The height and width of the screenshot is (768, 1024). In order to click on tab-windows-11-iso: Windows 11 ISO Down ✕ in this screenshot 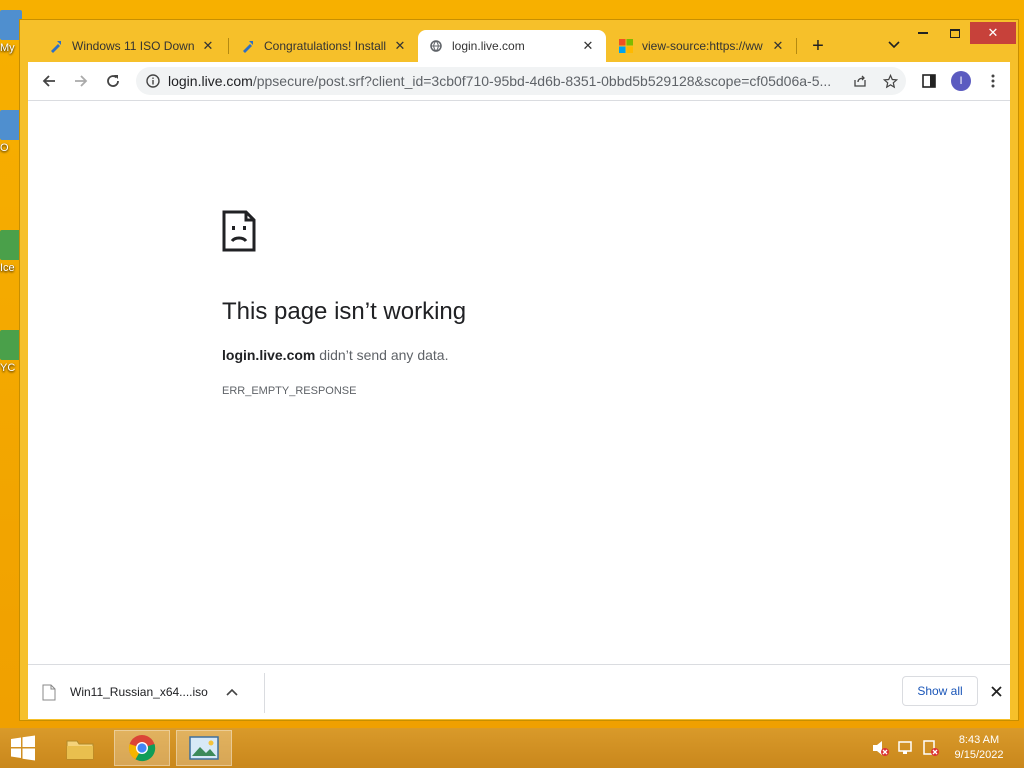, I will do `click(132, 46)`.